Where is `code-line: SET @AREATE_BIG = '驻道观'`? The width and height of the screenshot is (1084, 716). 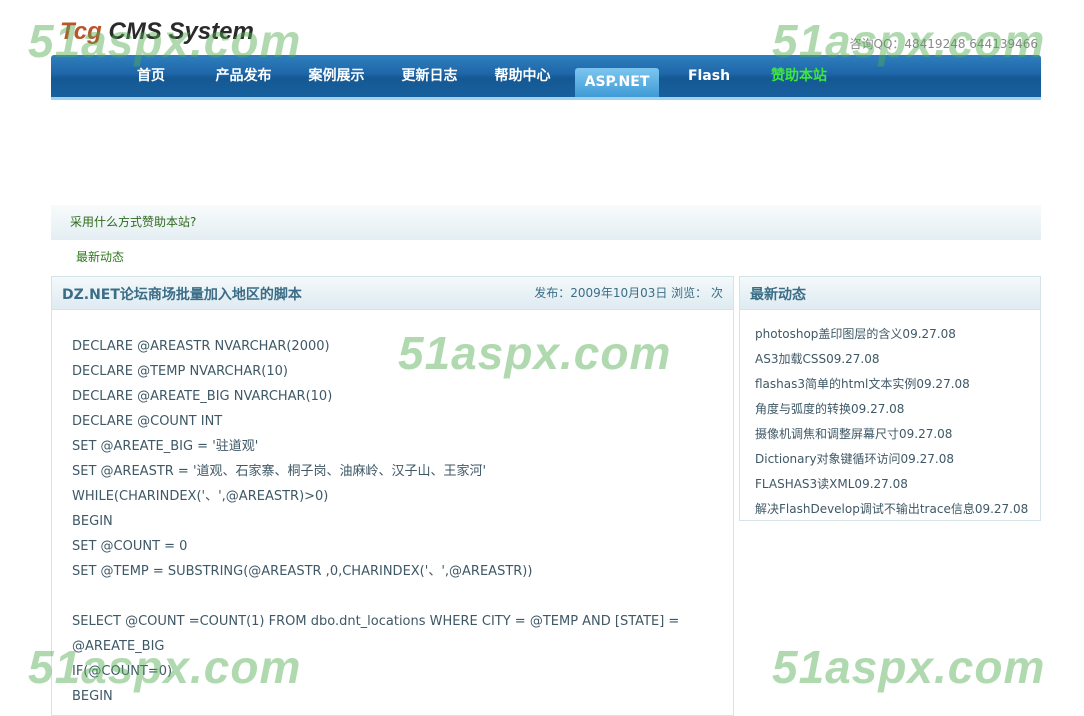
code-line: SET @AREATE_BIG = '驻道观' is located at coordinates (165, 446).